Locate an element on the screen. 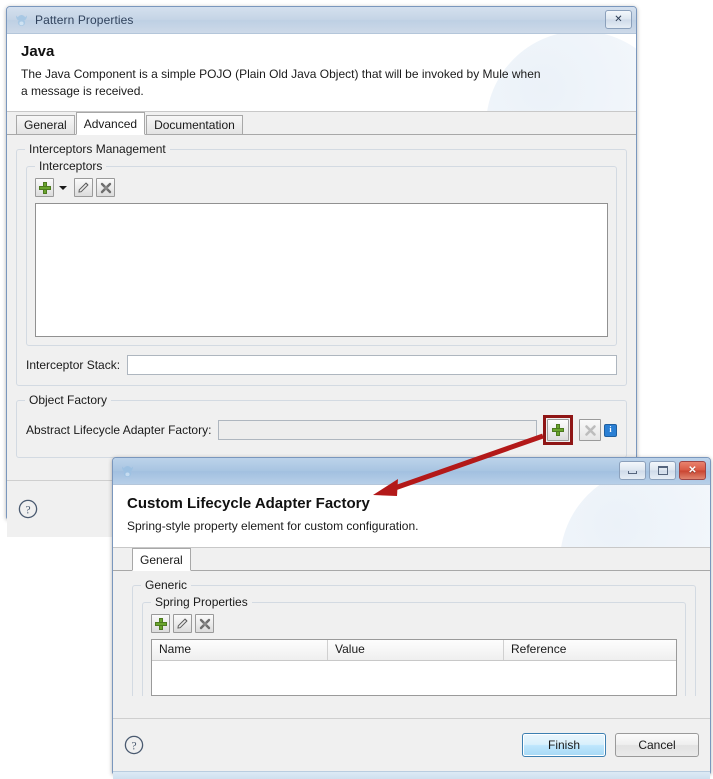 The width and height of the screenshot is (713, 779). spring-properties-add-button is located at coordinates (160, 624).